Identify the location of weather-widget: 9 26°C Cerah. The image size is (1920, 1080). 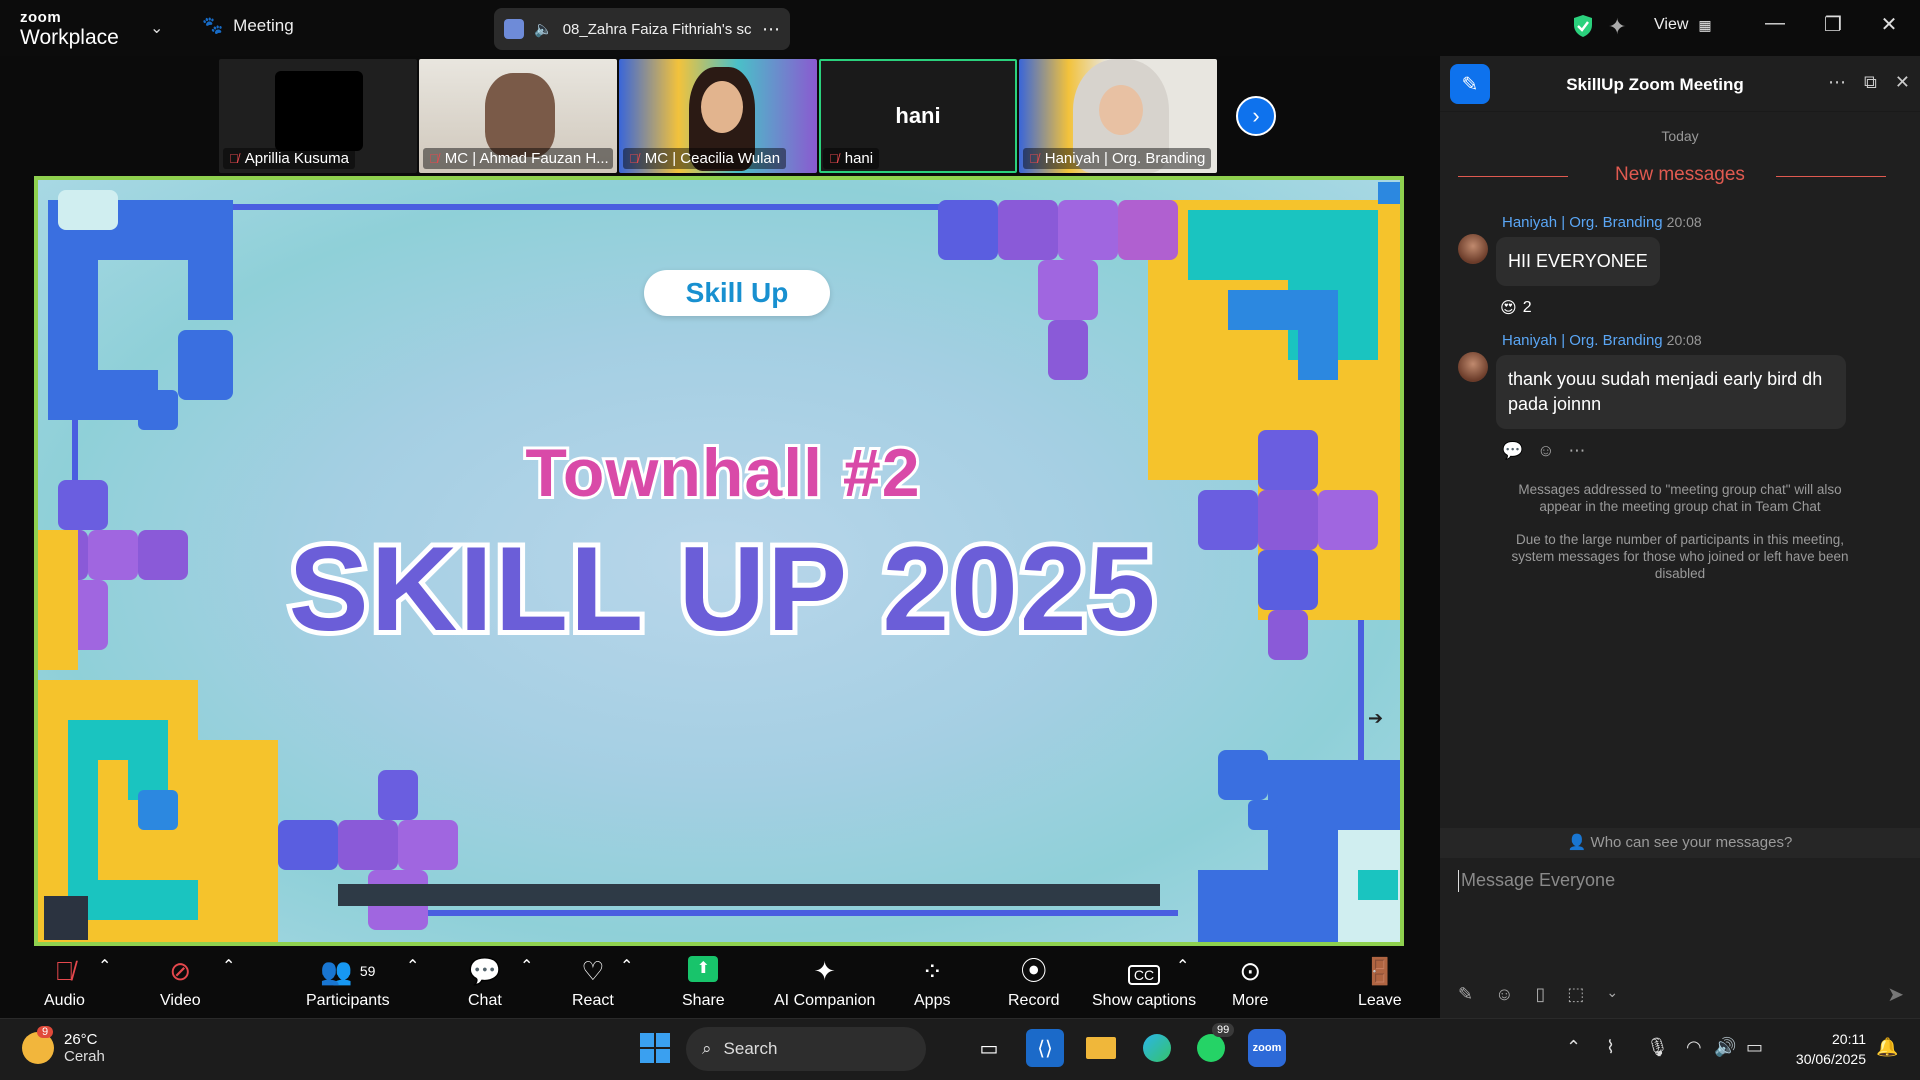
(63, 1045).